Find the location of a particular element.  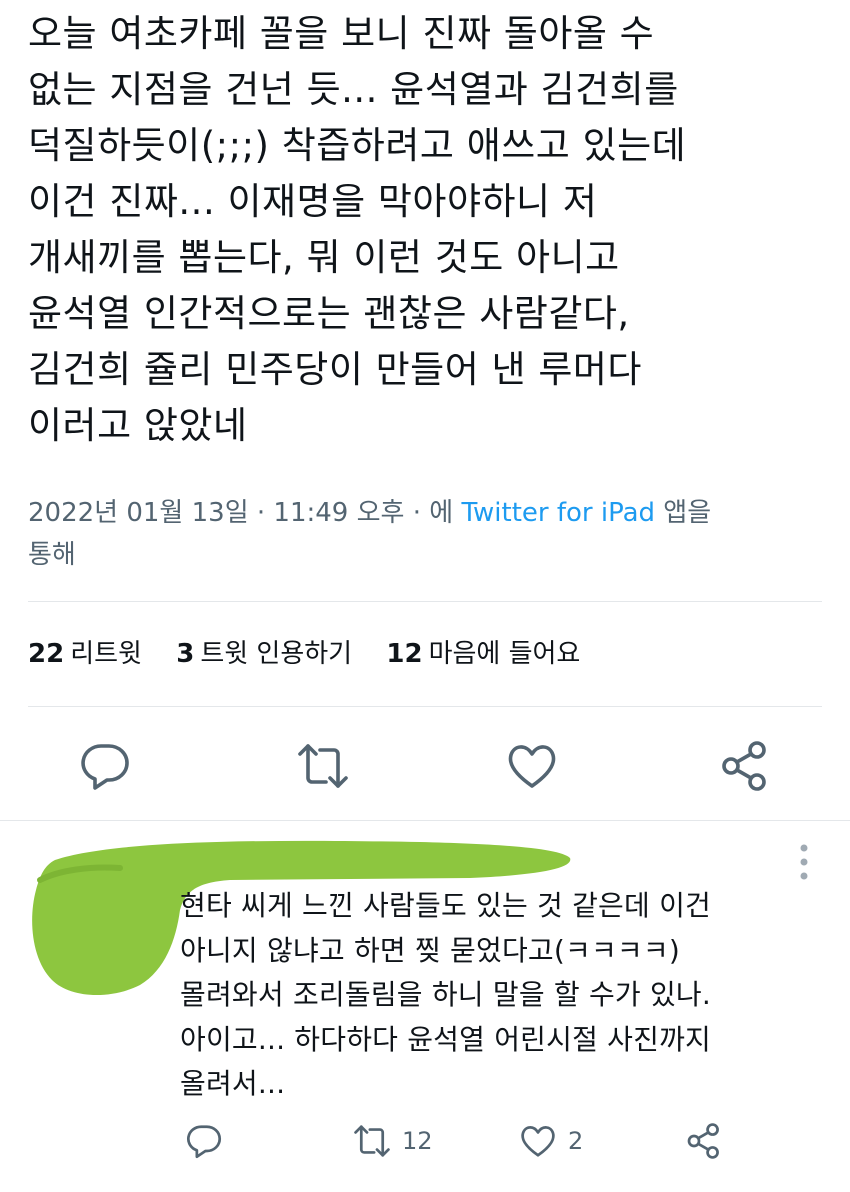

quotes-stat: 3 트윗 인용하기 is located at coordinates (264, 654).